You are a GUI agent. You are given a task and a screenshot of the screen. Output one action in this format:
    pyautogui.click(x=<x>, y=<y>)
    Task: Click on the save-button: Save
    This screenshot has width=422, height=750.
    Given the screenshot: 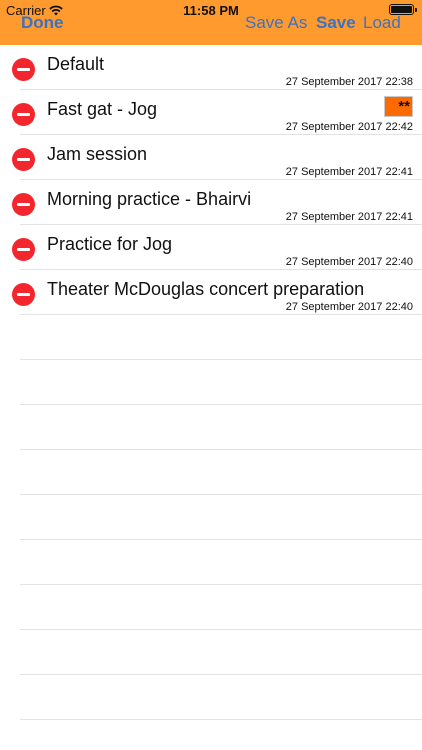 What is the action you would take?
    pyautogui.click(x=336, y=23)
    